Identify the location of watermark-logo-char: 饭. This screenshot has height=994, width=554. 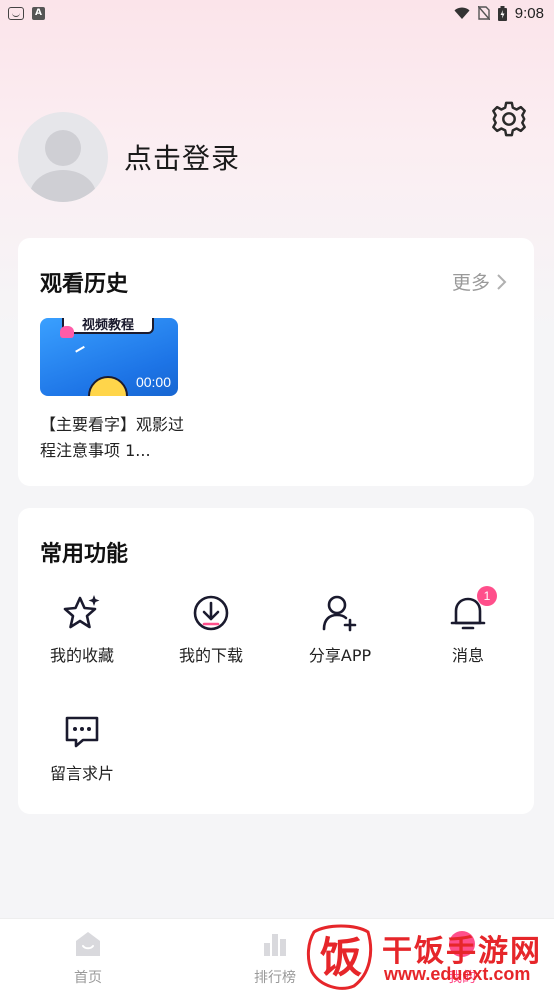
(341, 957).